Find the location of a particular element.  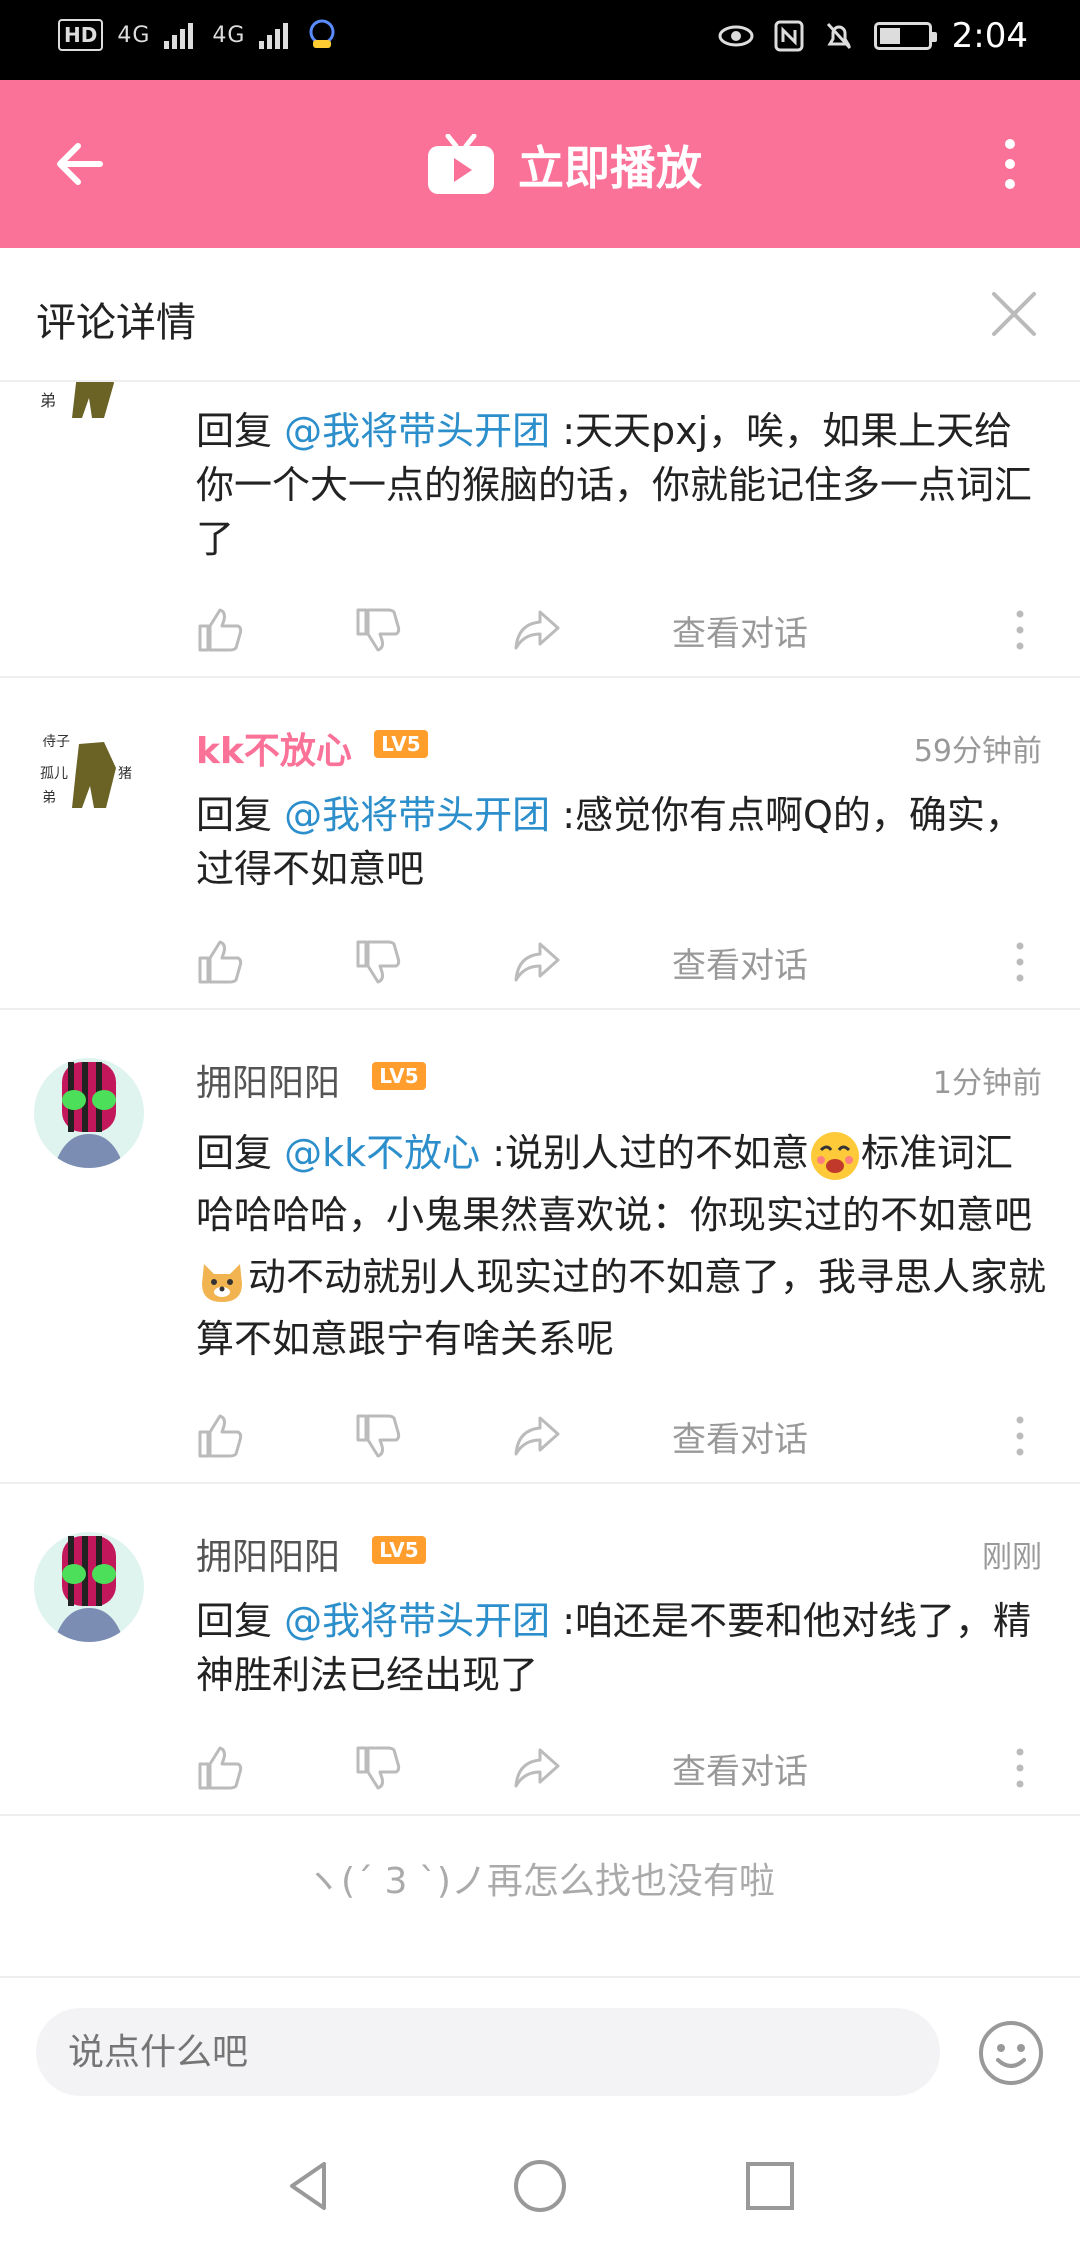

signal-2: 4G is located at coordinates (229, 35).